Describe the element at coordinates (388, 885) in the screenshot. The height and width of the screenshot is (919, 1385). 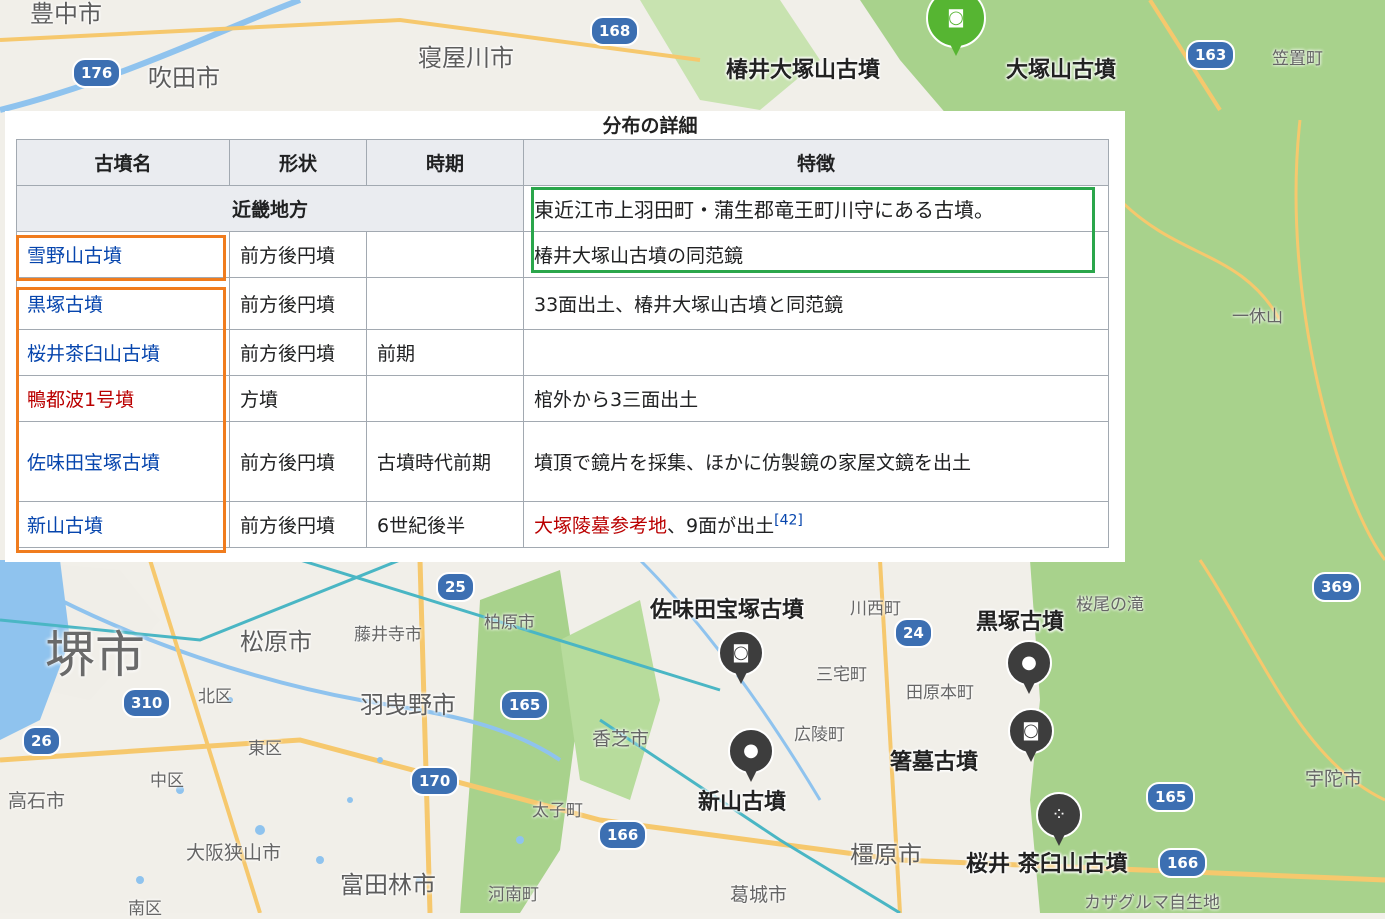
I see `city-label: 富田林市` at that location.